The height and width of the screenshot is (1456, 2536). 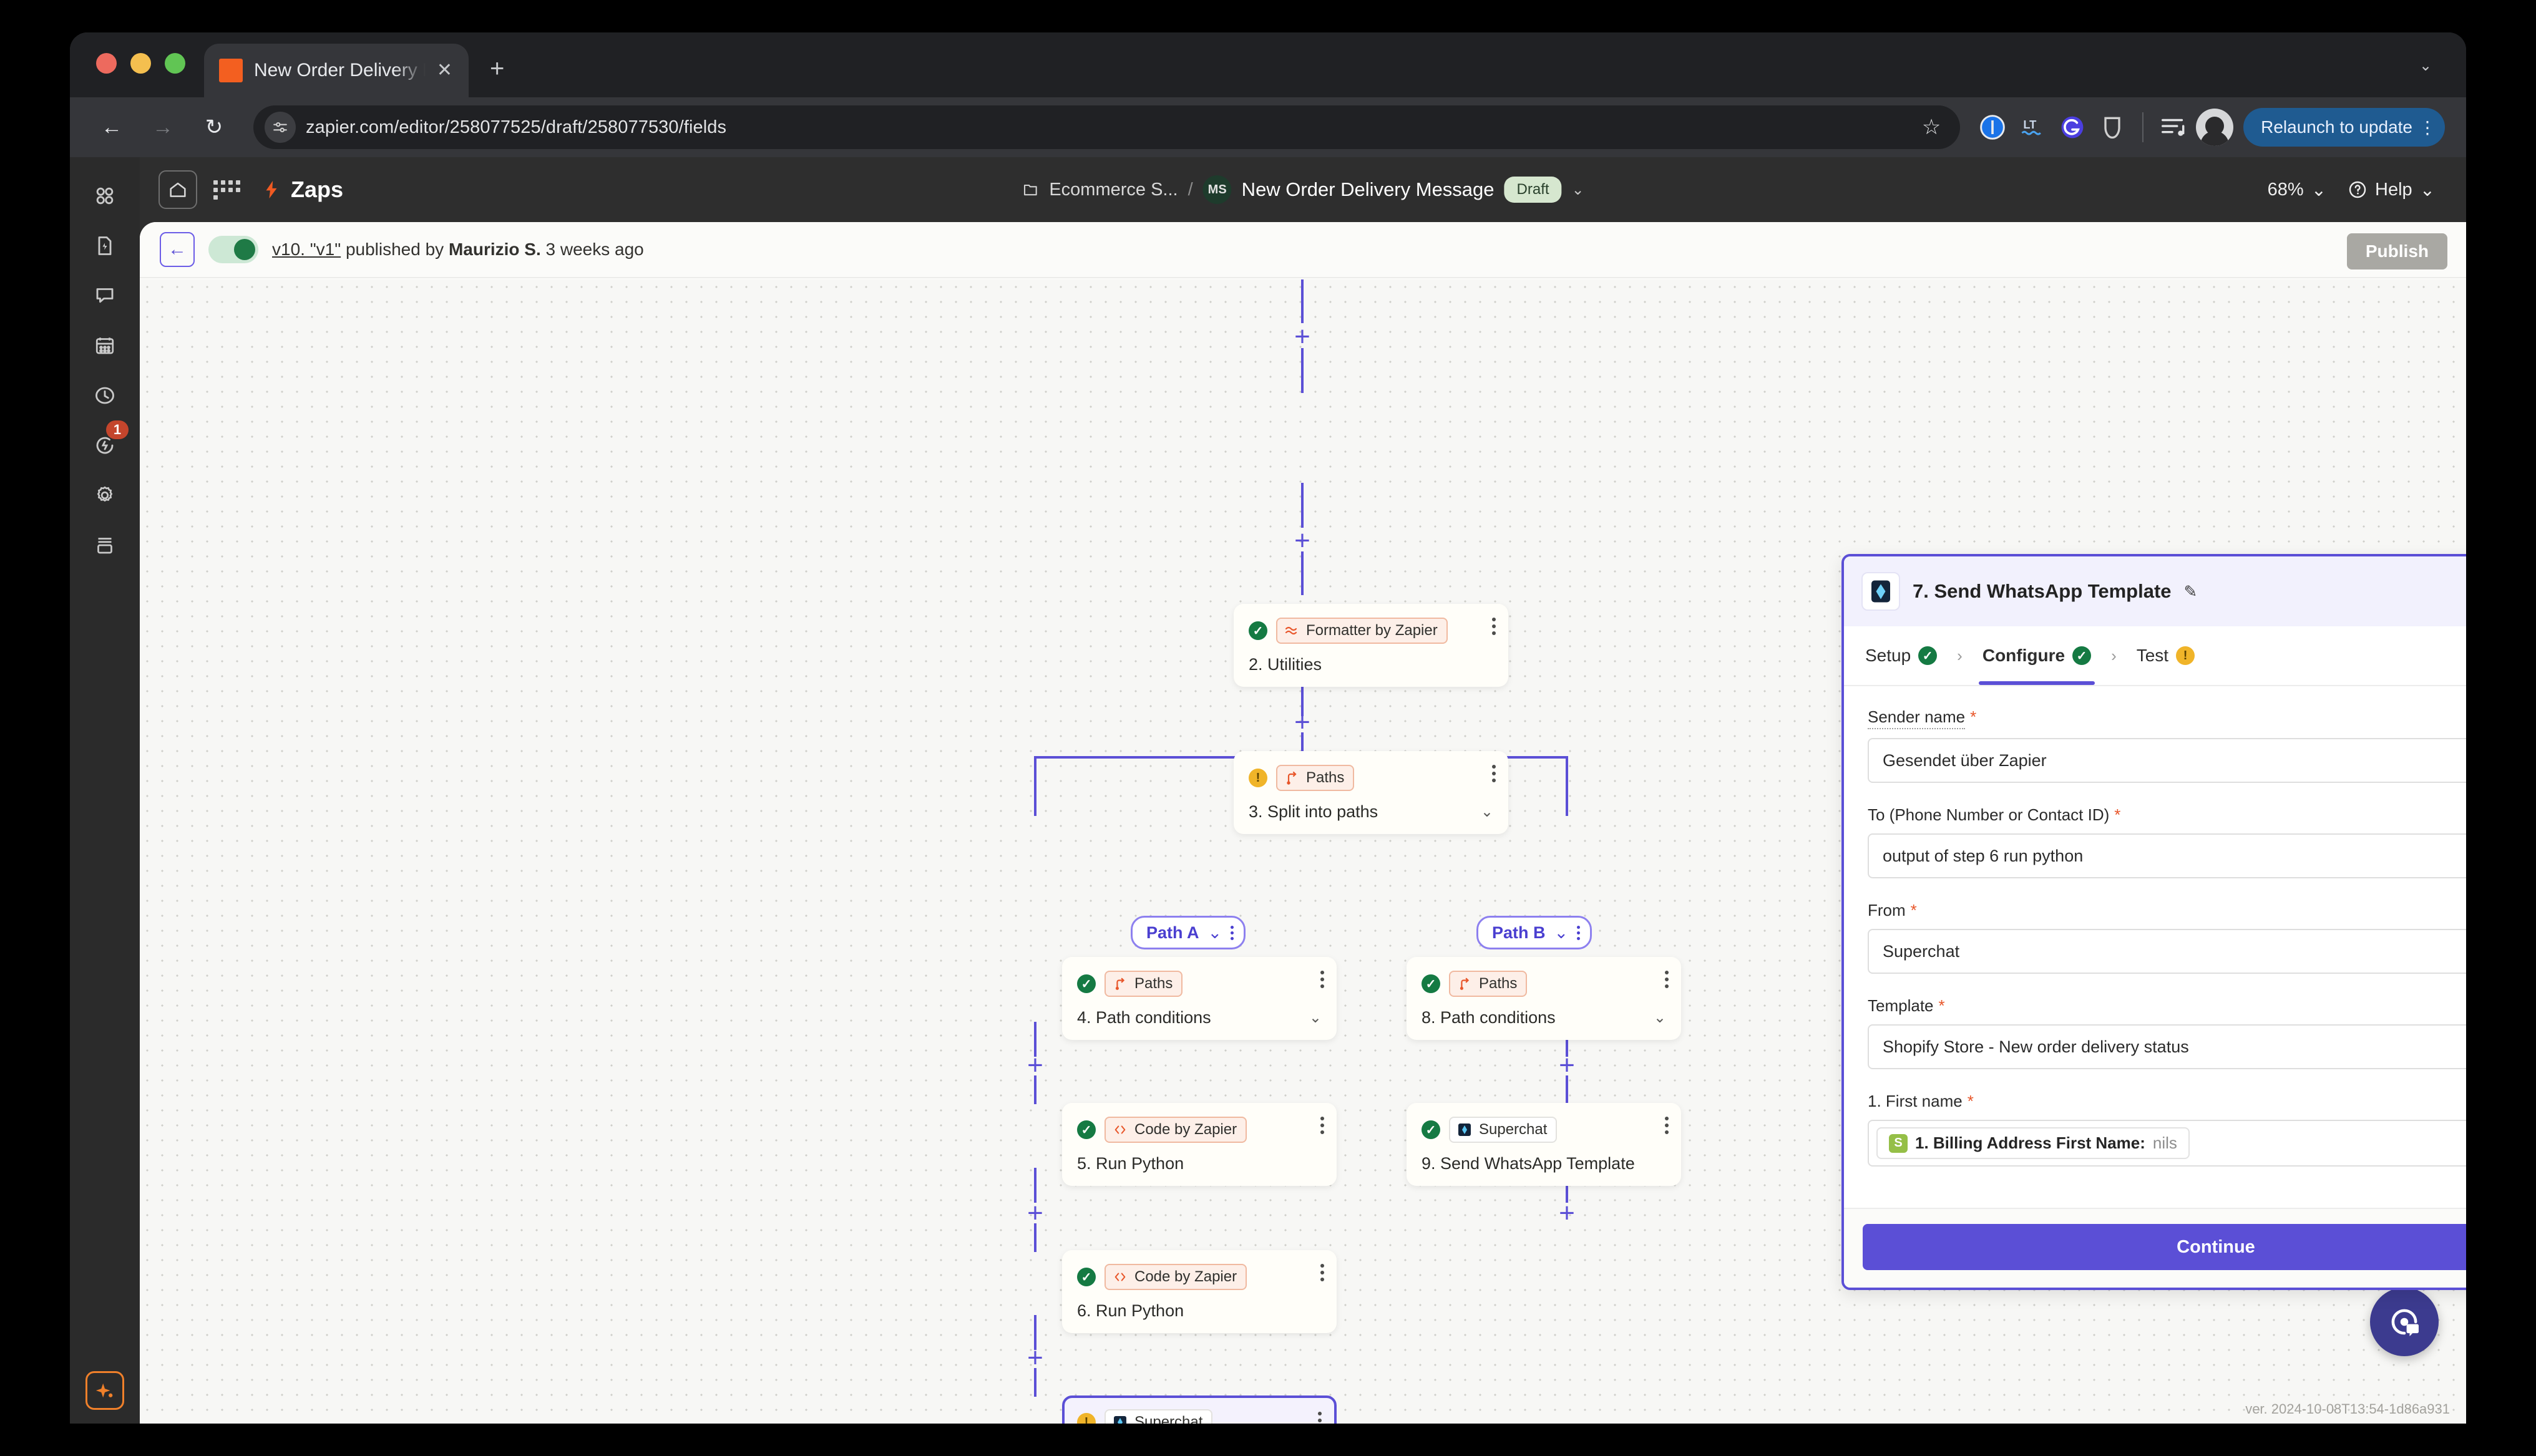 What do you see at coordinates (444, 71) in the screenshot?
I see `close-tab-icon: ✕` at bounding box center [444, 71].